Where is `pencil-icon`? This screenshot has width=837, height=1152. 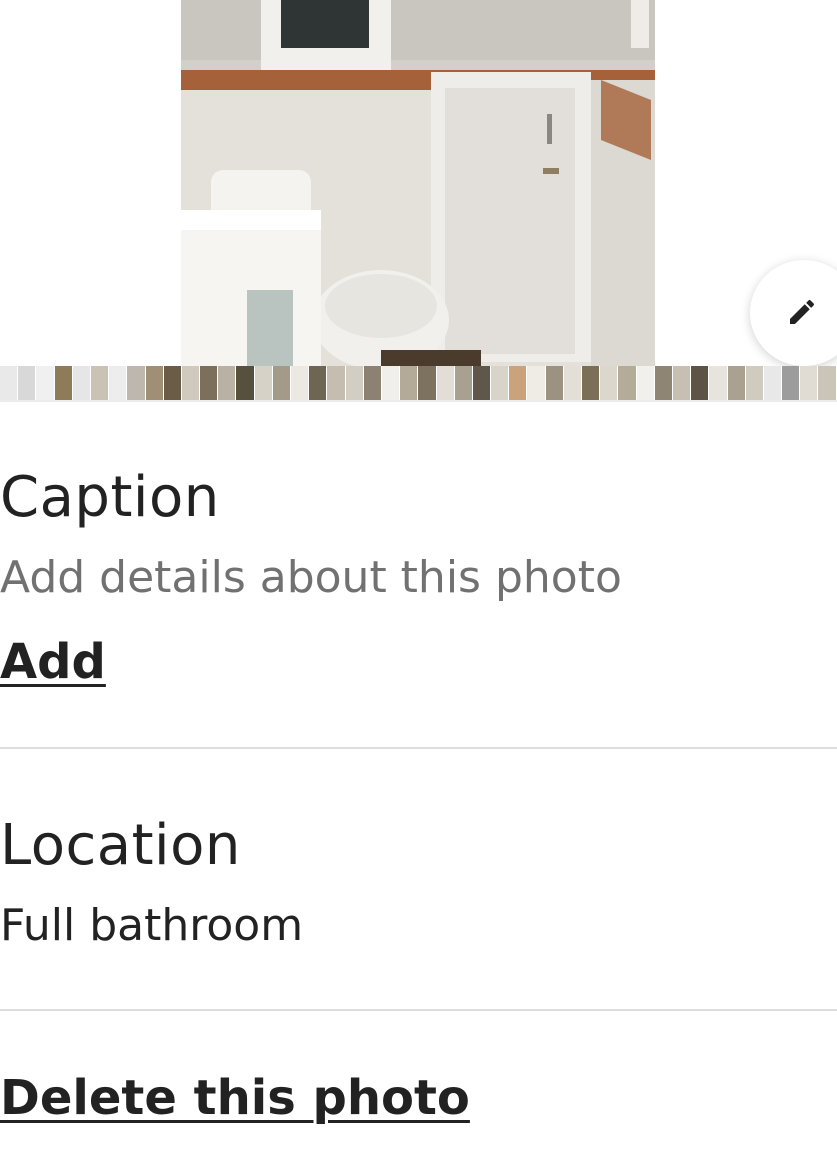 pencil-icon is located at coordinates (802, 311).